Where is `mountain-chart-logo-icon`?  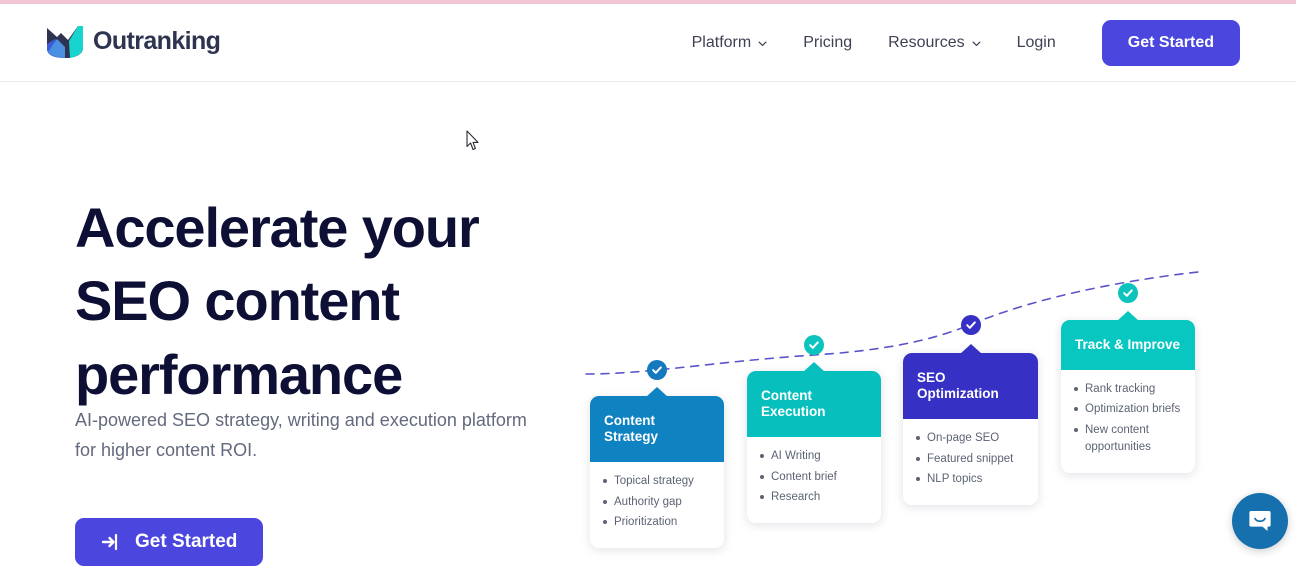
mountain-chart-logo-icon is located at coordinates (65, 42).